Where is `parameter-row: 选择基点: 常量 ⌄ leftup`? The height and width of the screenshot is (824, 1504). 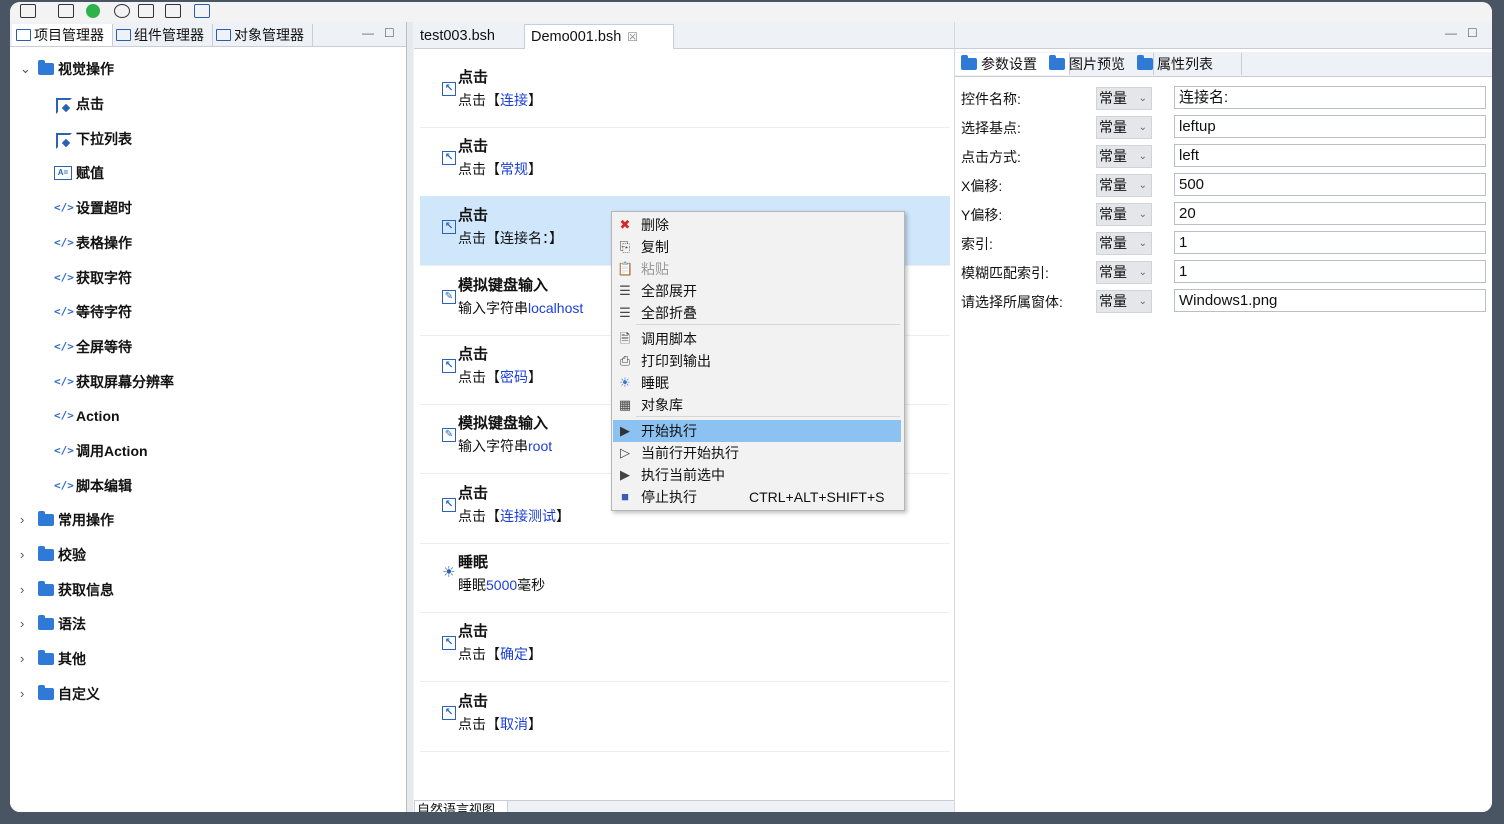
parameter-row: 选择基点: 常量 ⌄ leftup is located at coordinates (1223, 127).